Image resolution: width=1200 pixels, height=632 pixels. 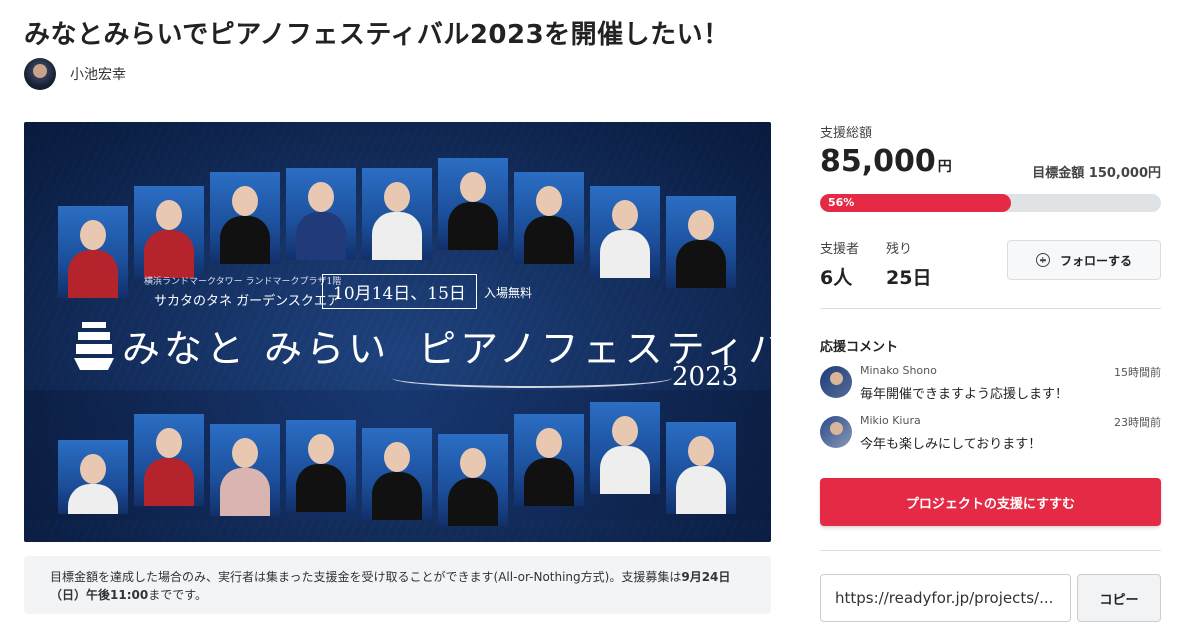 I want to click on total-amount: 85,000 円, so click(x=886, y=161).